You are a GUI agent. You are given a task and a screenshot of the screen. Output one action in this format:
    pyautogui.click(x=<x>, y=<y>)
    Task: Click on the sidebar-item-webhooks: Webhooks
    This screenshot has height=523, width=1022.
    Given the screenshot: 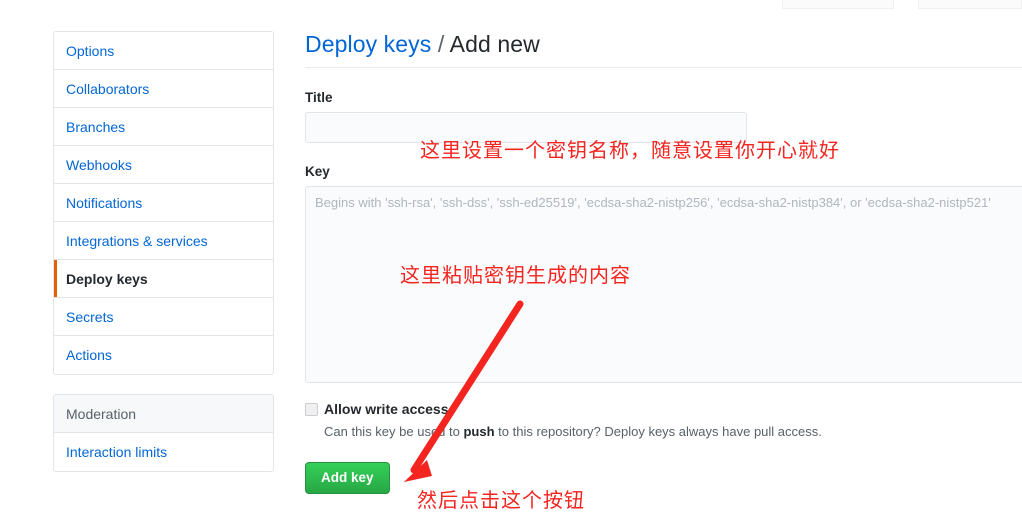 What is the action you would take?
    pyautogui.click(x=163, y=165)
    